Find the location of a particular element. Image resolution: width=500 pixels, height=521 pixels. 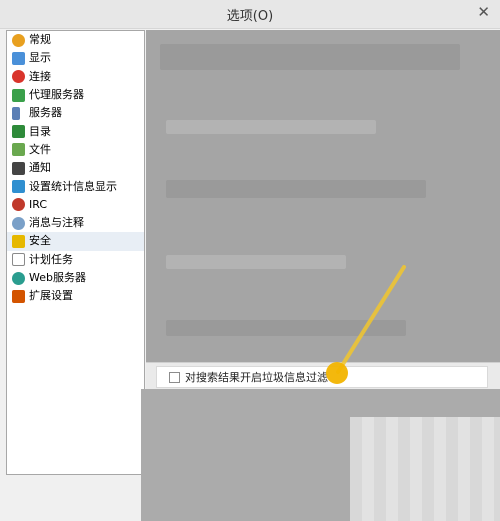

sidebar-item-messages: 消息与注释 is located at coordinates (75, 223).